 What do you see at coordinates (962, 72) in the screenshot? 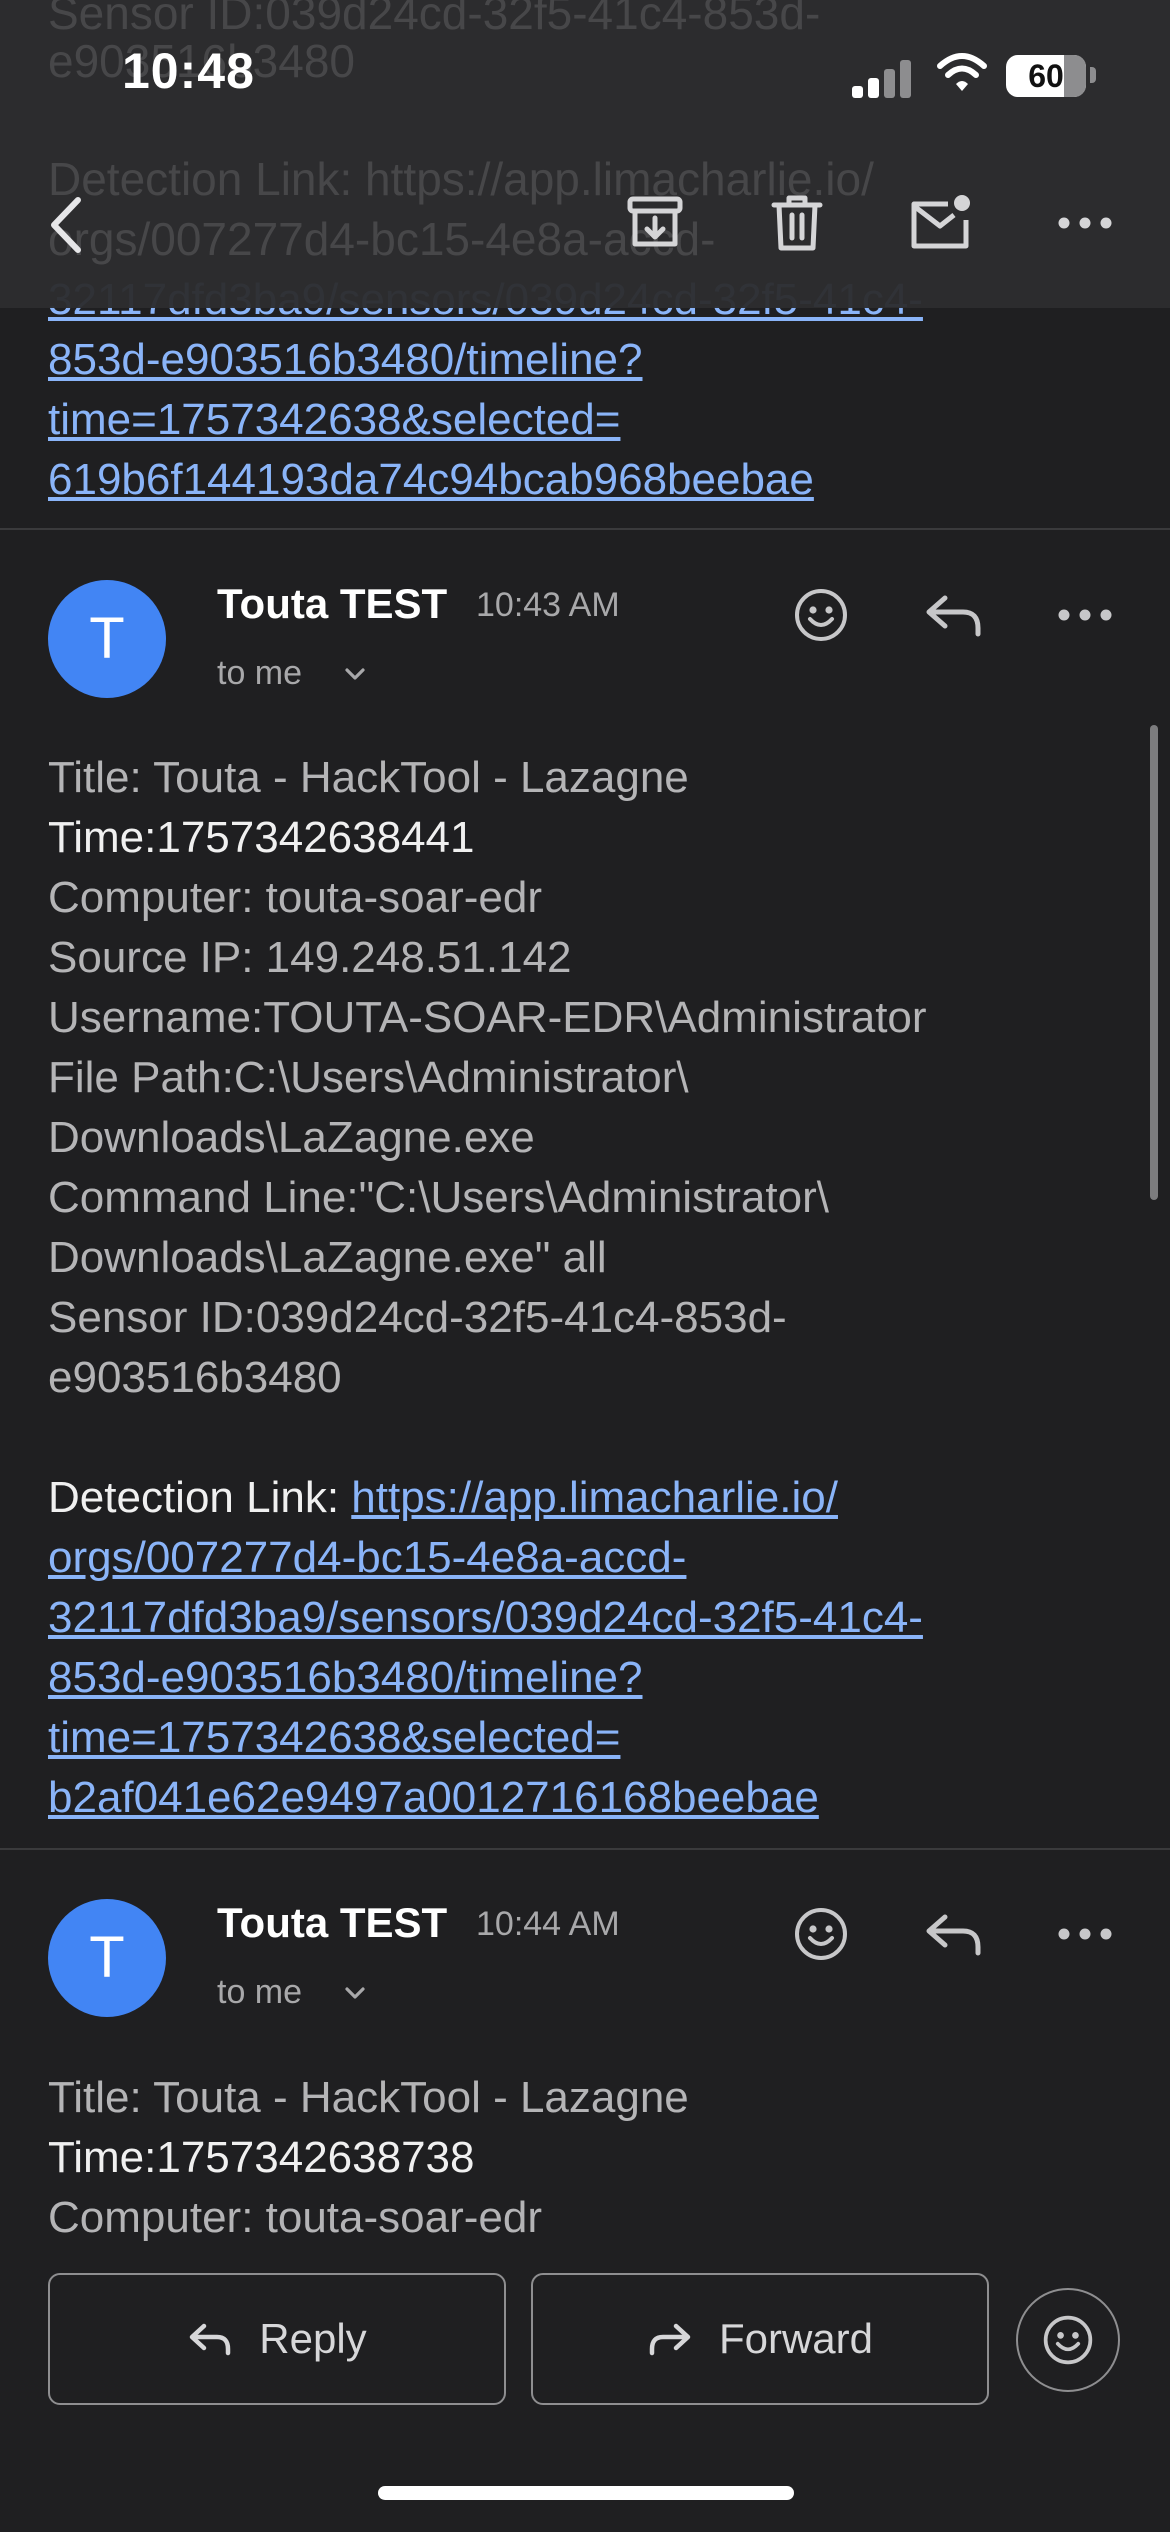
I see `wifi-icon` at bounding box center [962, 72].